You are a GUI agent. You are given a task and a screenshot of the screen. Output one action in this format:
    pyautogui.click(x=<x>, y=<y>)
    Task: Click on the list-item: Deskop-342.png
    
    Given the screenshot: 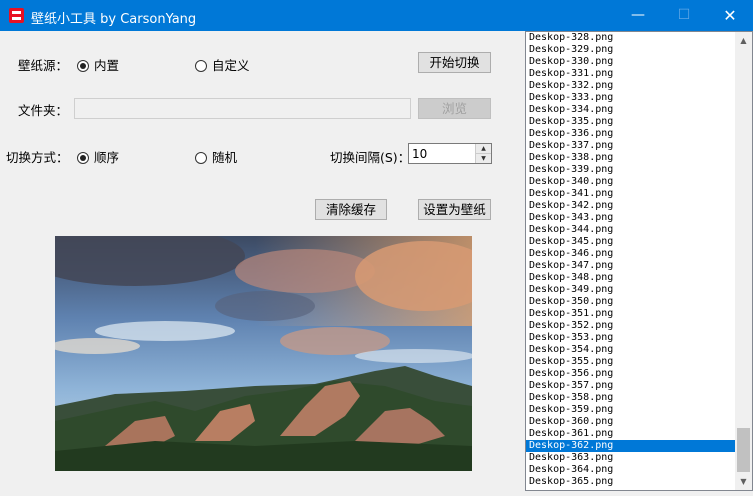 What is the action you would take?
    pyautogui.click(x=630, y=206)
    